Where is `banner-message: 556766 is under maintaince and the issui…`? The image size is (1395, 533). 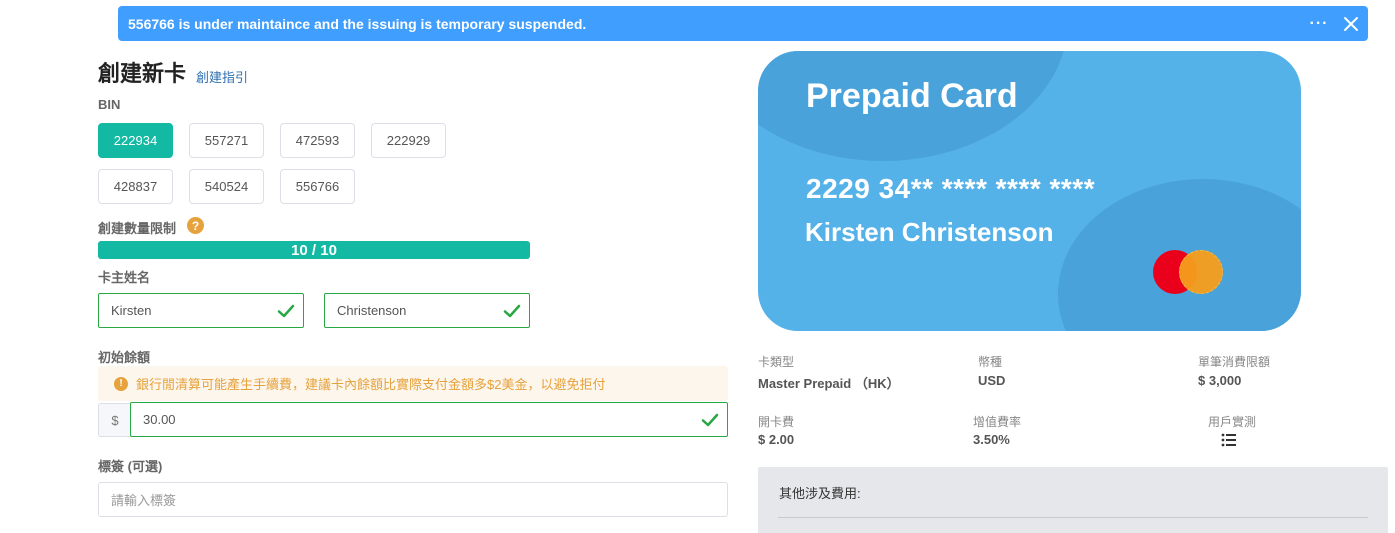
banner-message: 556766 is under maintaince and the issui… is located at coordinates (357, 23).